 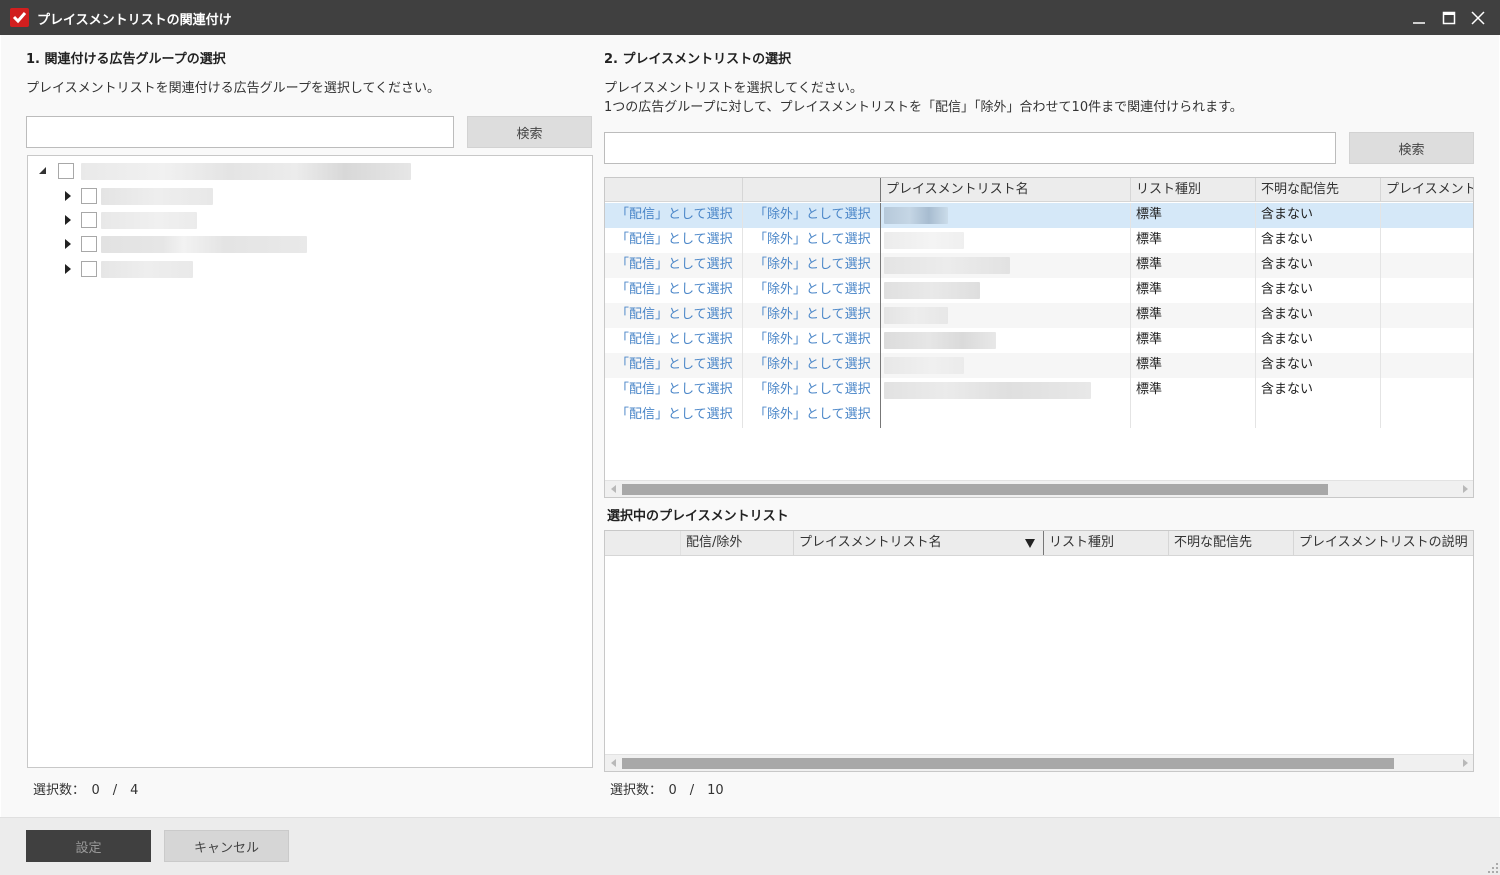 I want to click on sort-descending-icon, so click(x=1030, y=543).